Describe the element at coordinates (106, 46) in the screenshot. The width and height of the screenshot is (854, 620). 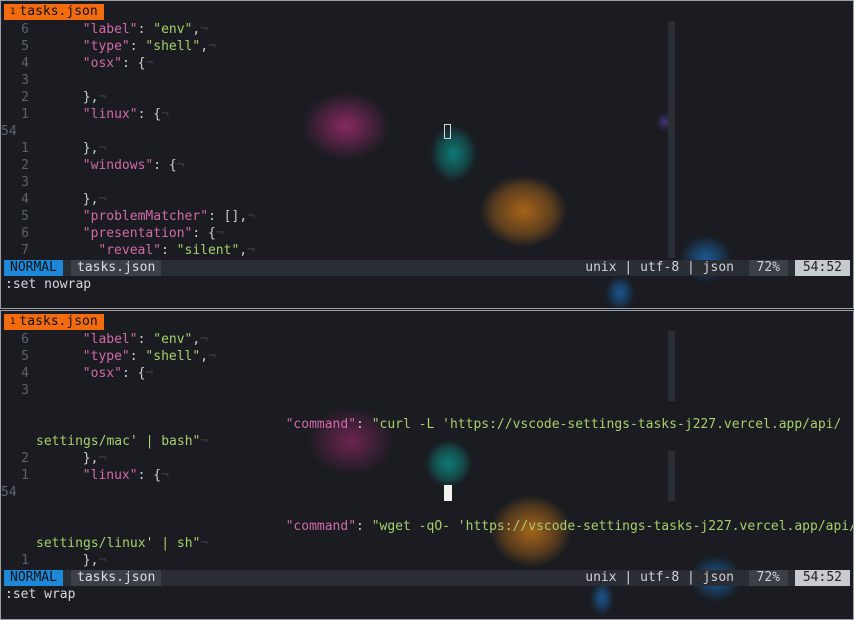
I see `json-key: "type"` at that location.